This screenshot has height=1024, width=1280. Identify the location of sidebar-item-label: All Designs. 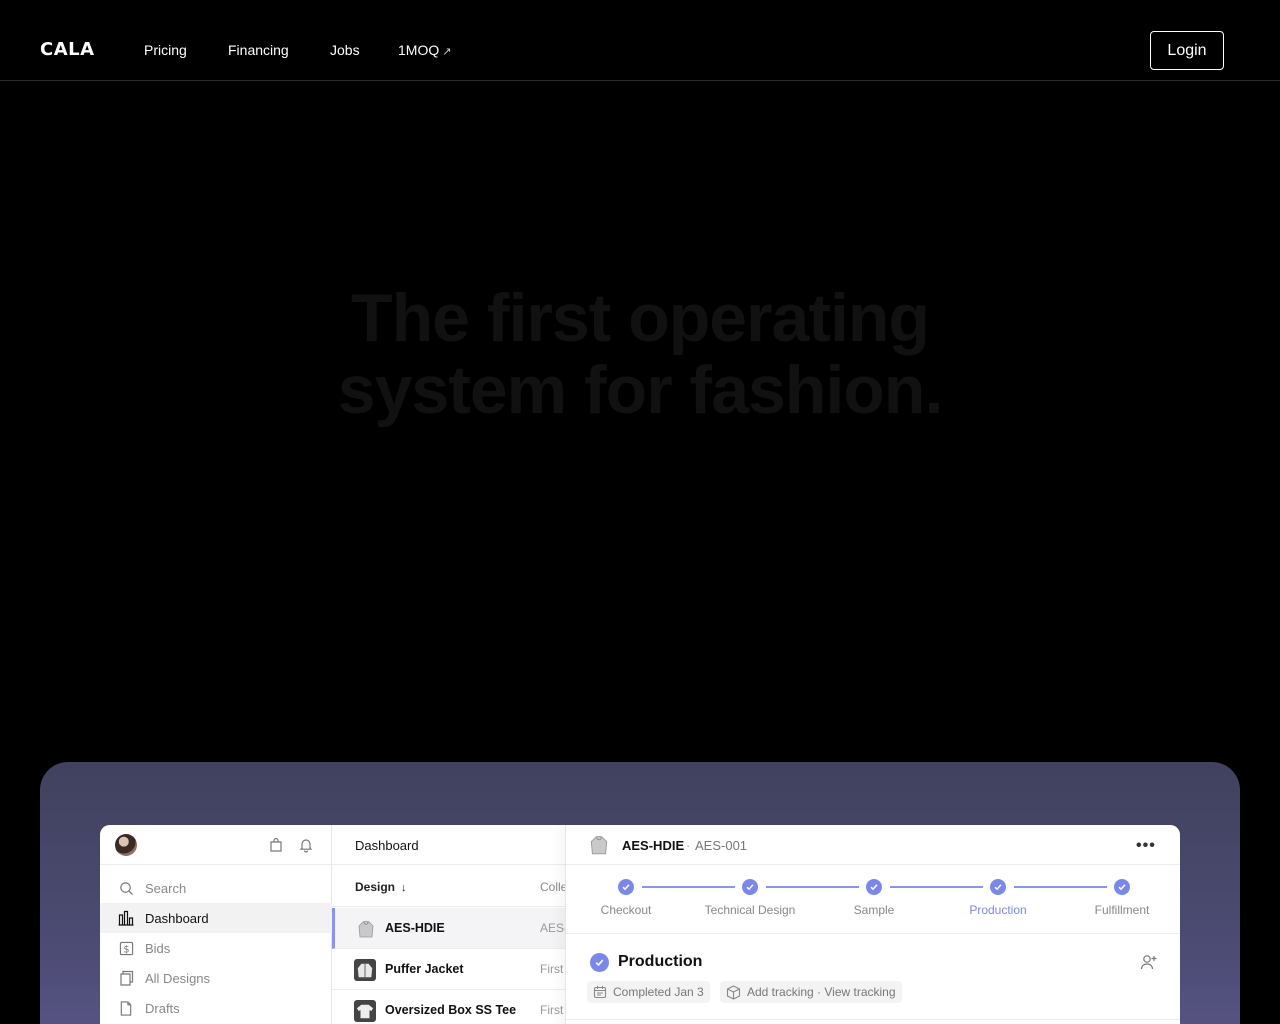
(178, 978).